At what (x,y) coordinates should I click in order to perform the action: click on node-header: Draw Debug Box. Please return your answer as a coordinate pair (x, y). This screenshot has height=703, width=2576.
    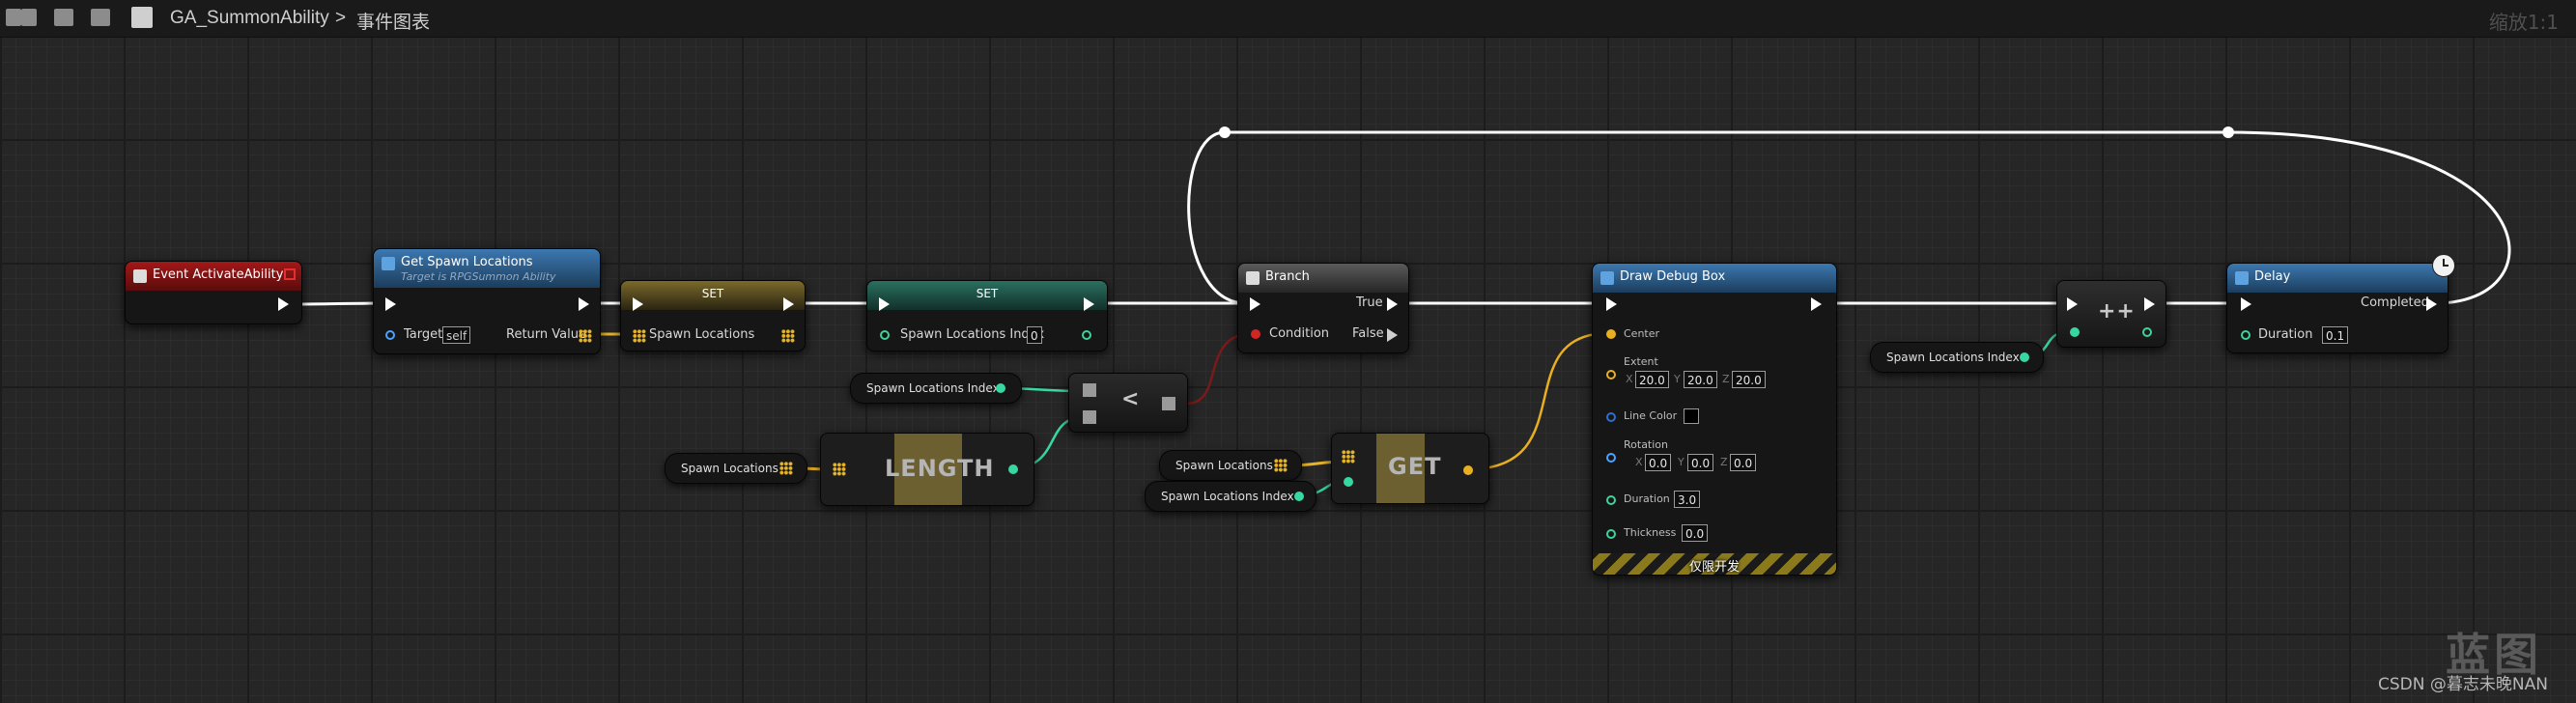
    Looking at the image, I should click on (1714, 279).